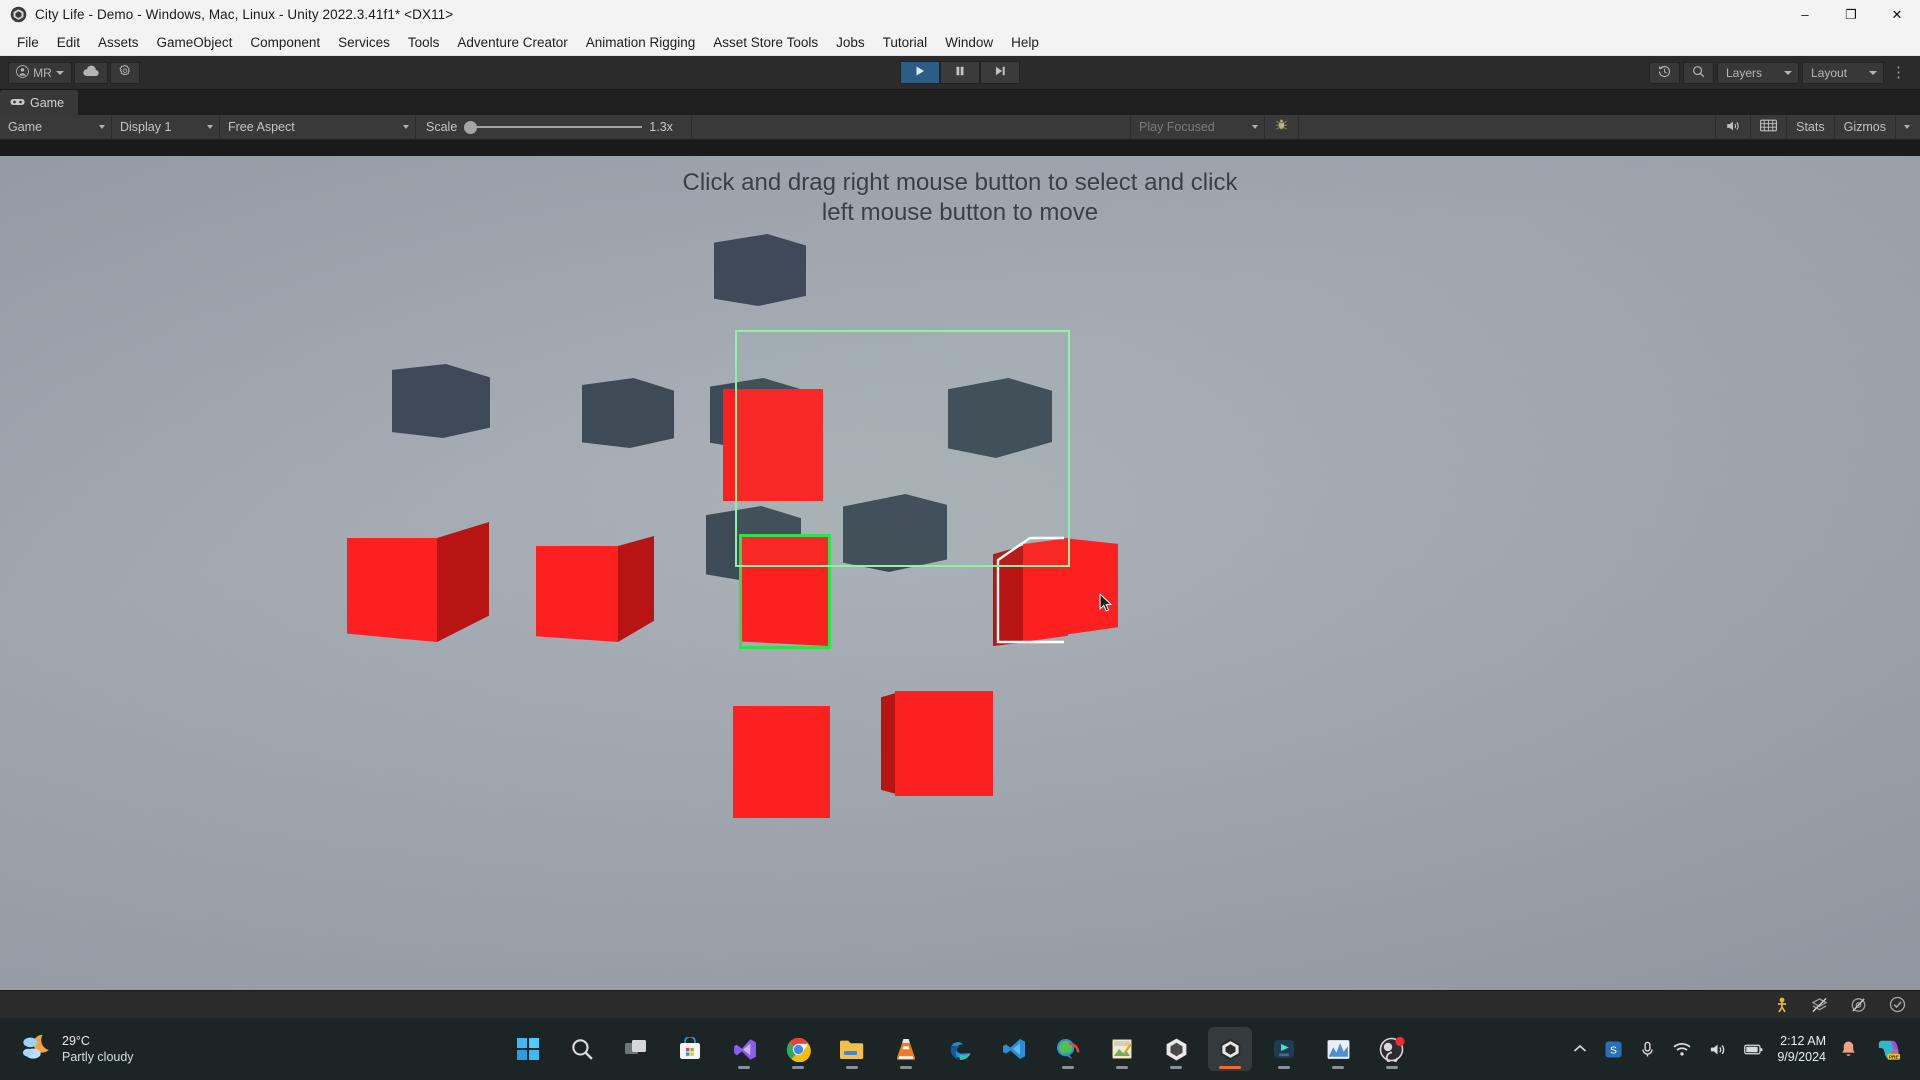 The image size is (1920, 1080). I want to click on status-bar-icons, so click(1840, 1004).